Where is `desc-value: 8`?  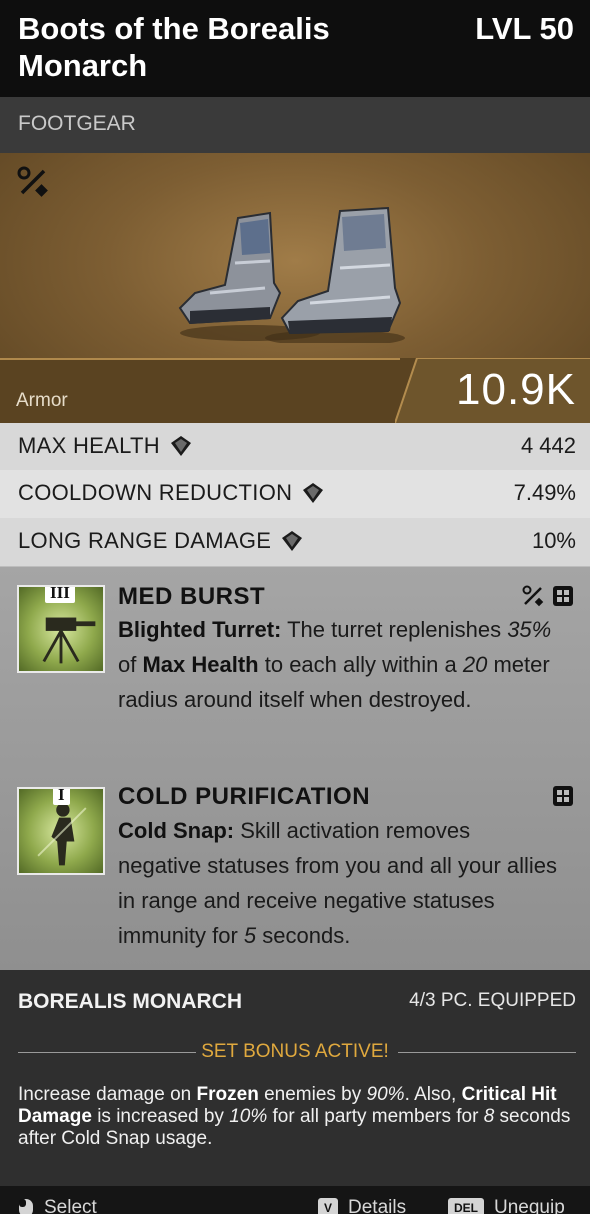 desc-value: 8 is located at coordinates (489, 1116).